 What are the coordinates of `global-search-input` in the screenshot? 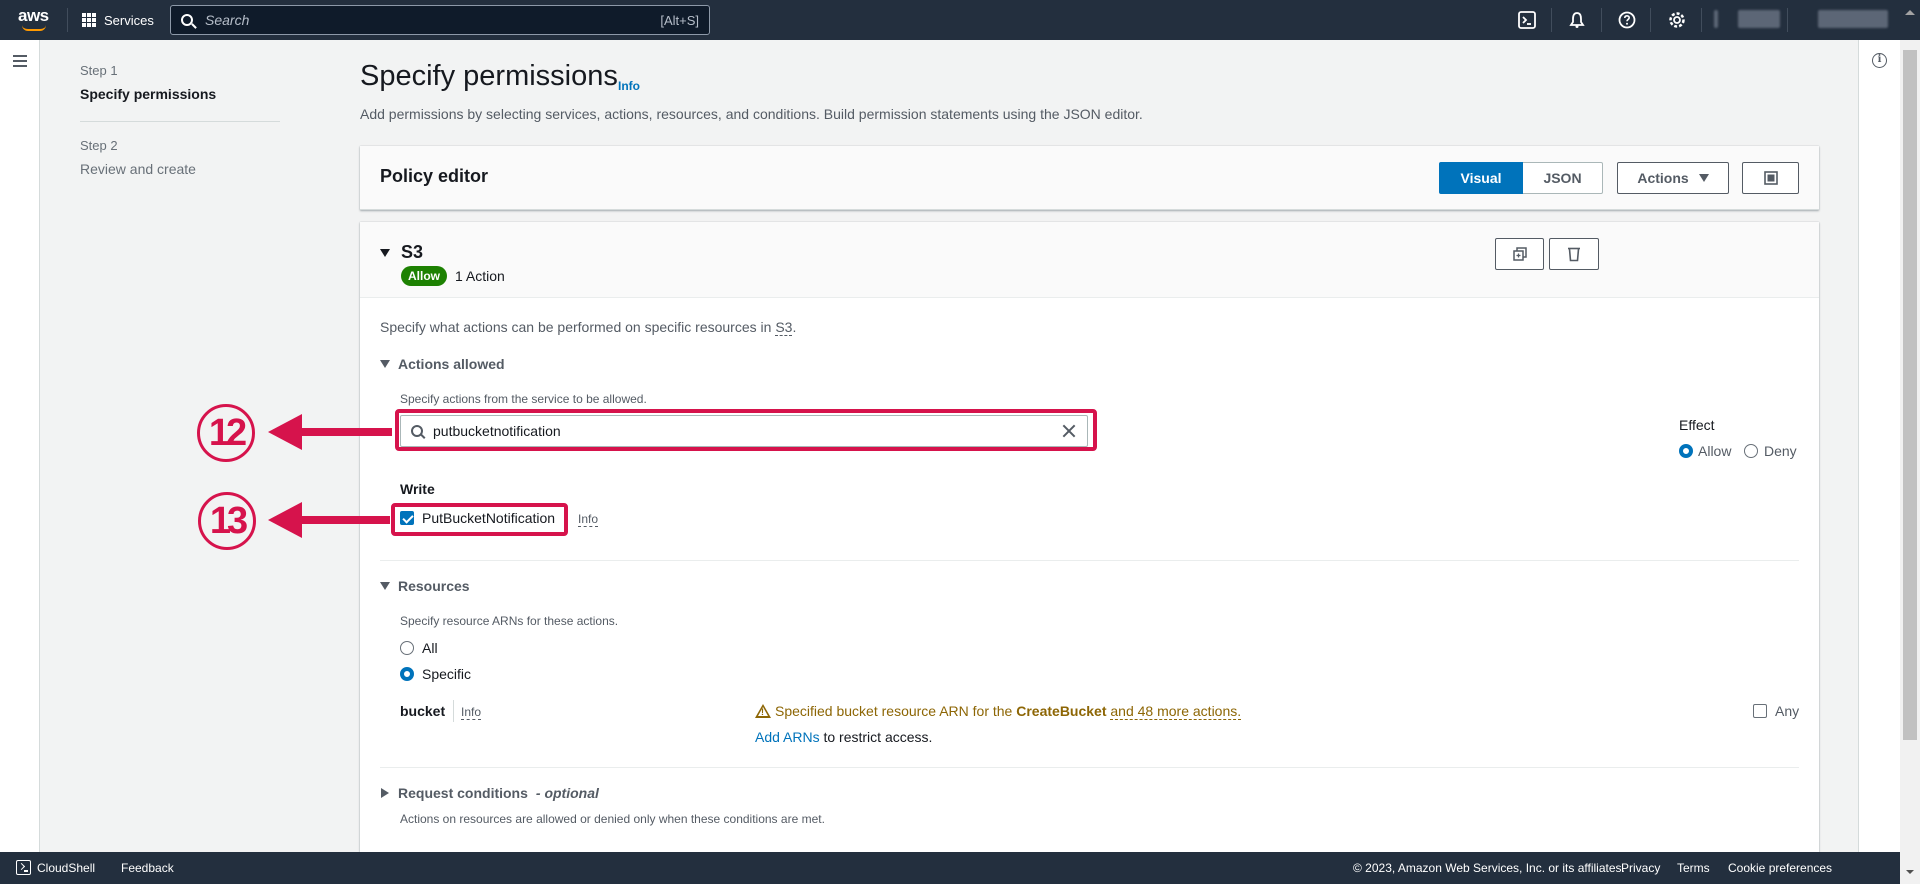 It's located at (433, 20).